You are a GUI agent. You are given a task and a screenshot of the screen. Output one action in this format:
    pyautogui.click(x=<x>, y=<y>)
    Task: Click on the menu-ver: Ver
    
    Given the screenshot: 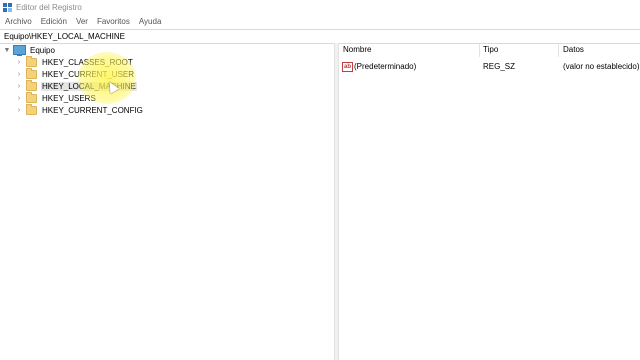 What is the action you would take?
    pyautogui.click(x=81, y=21)
    